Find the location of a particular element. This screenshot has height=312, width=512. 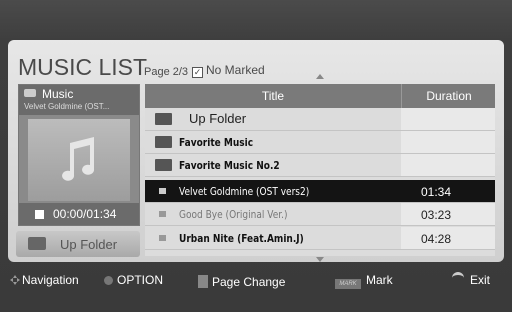

marked-status: ✓ No Marked is located at coordinates (228, 70).